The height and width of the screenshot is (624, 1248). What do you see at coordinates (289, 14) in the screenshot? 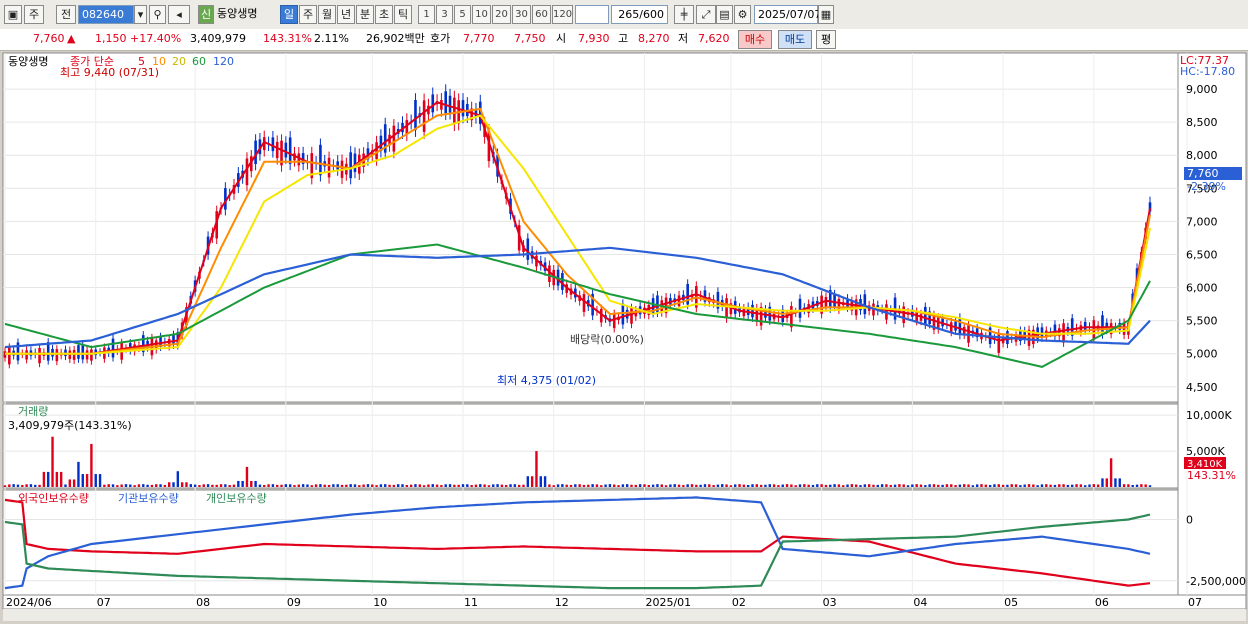
I see `tab-day: 일` at bounding box center [289, 14].